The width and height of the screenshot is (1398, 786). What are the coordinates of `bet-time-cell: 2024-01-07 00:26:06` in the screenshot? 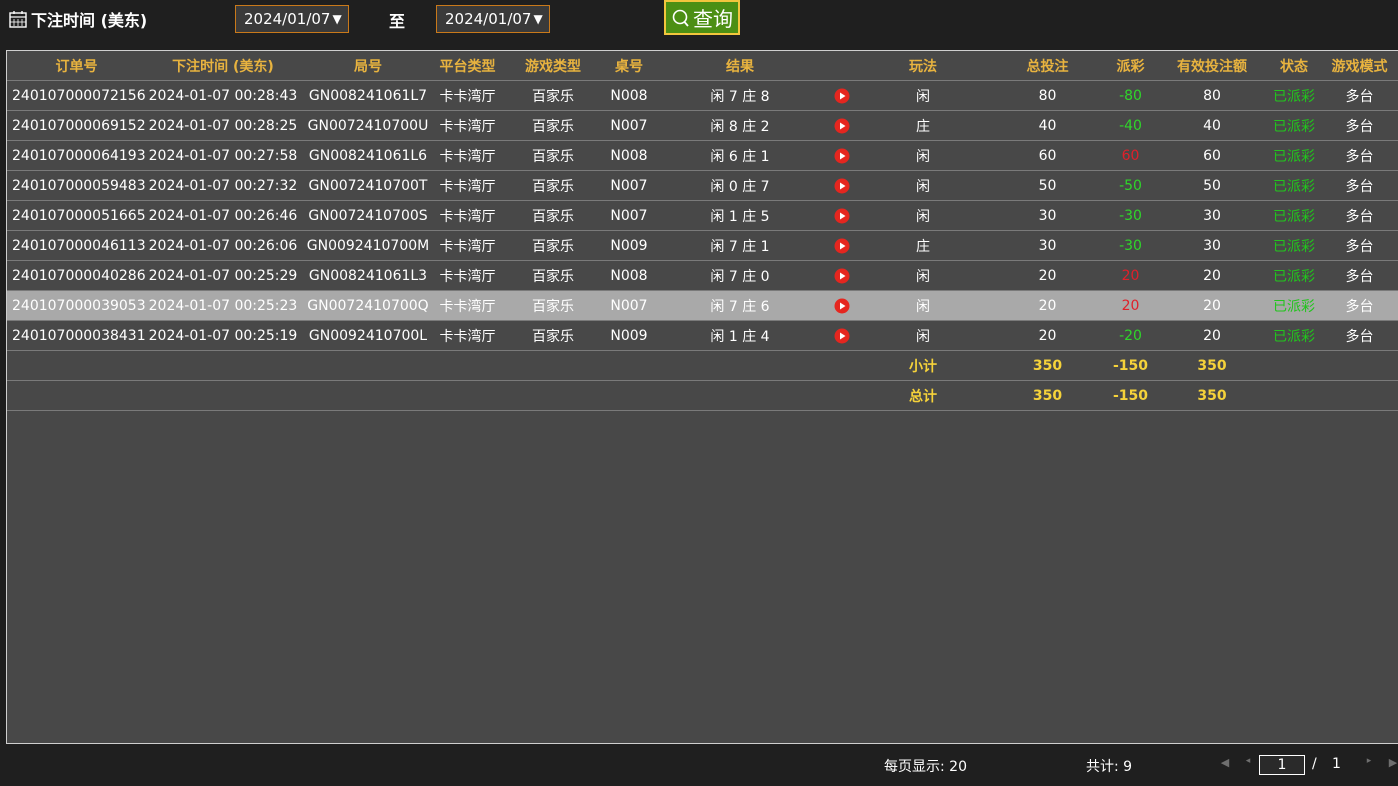 It's located at (223, 245).